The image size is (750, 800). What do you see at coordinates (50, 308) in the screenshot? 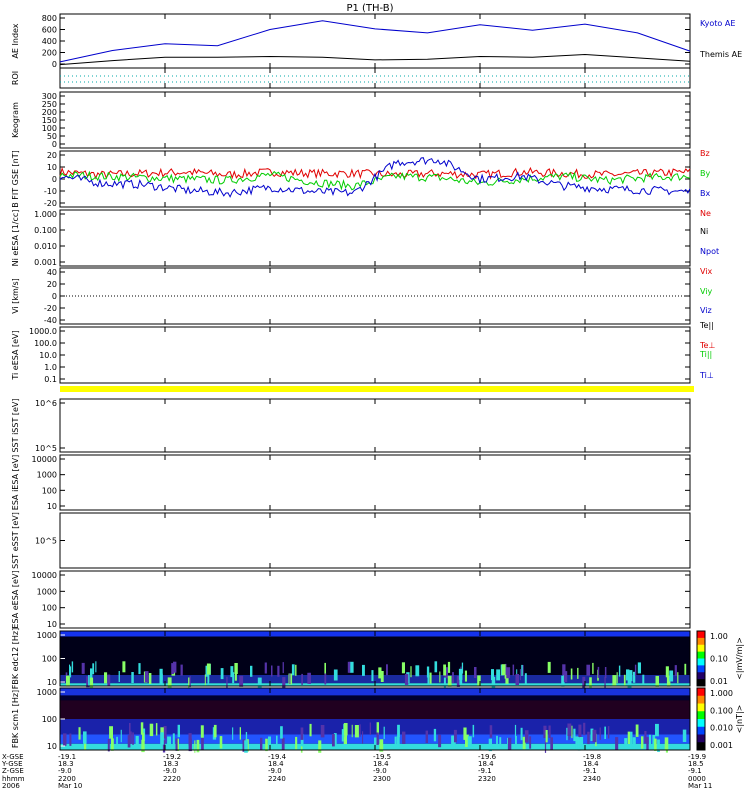
I see `y-tick-label: -20` at bounding box center [50, 308].